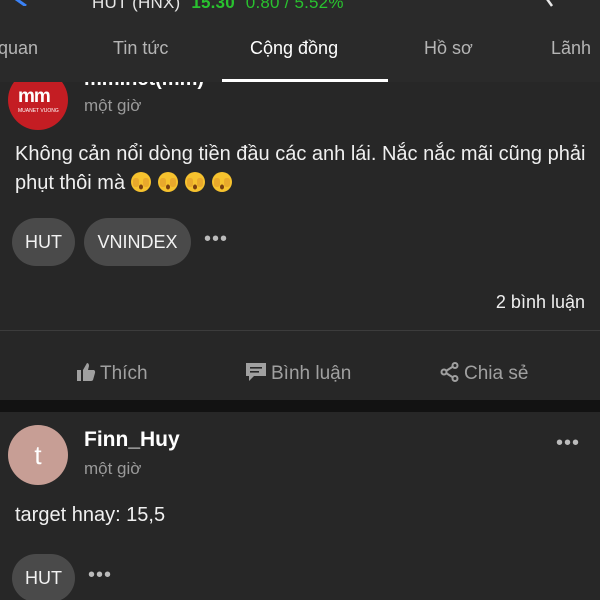 The height and width of the screenshot is (600, 600). What do you see at coordinates (311, 373) in the screenshot?
I see `comment-label: Bình luận` at bounding box center [311, 373].